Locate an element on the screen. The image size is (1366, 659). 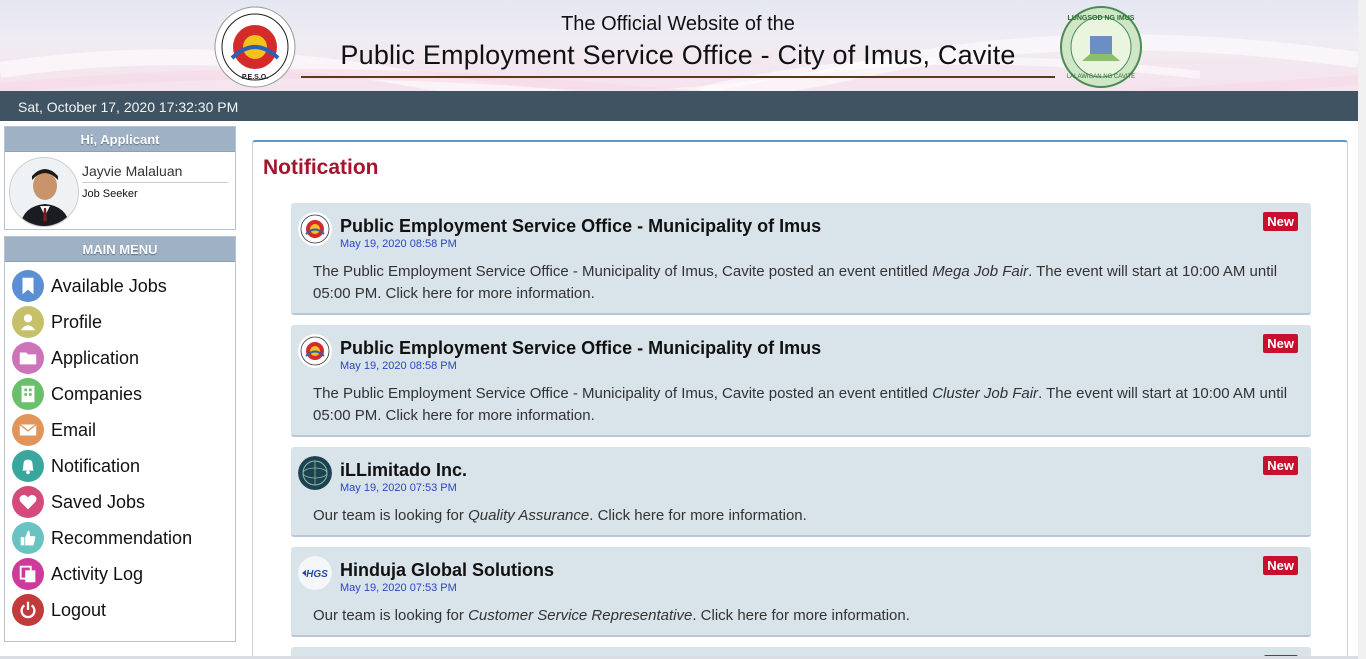
user-panel: Hi, Applicant Jayvie Malaluan Job Seeker is located at coordinates (120, 178).